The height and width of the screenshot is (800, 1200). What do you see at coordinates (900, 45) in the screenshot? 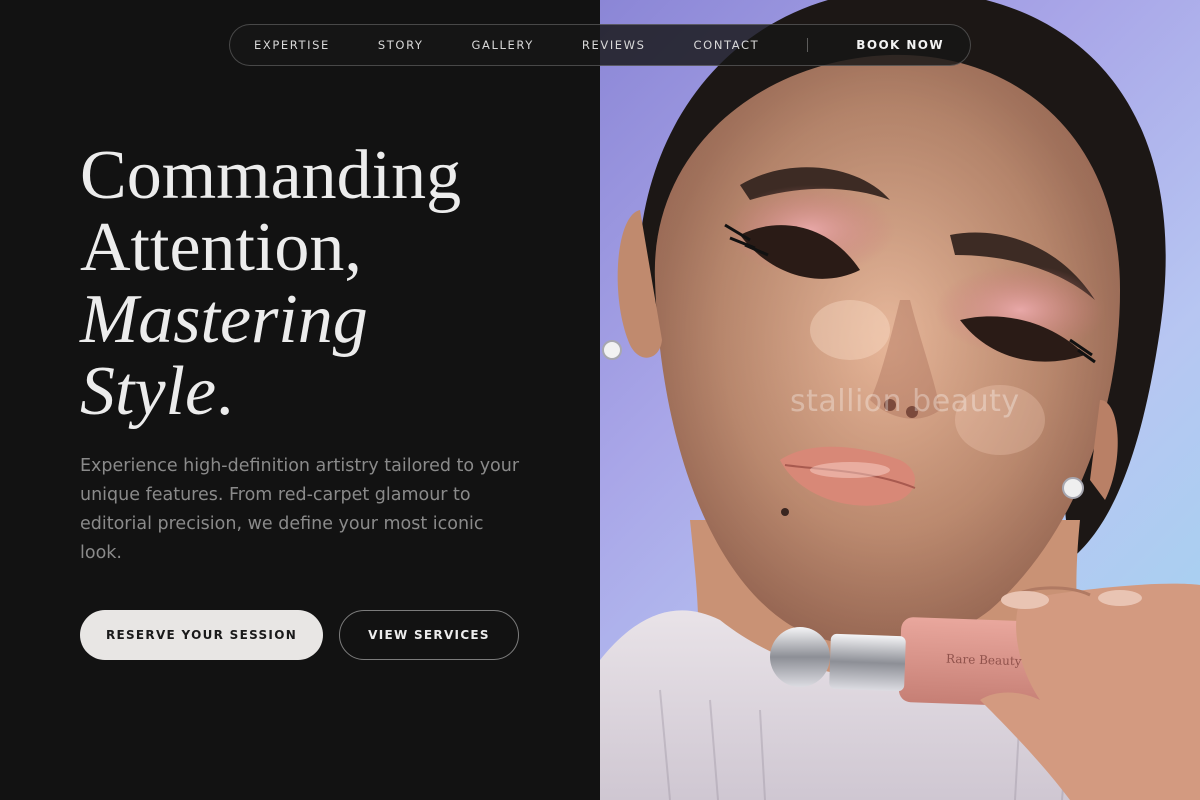
I see `book-now-button: BOOK NOW` at bounding box center [900, 45].